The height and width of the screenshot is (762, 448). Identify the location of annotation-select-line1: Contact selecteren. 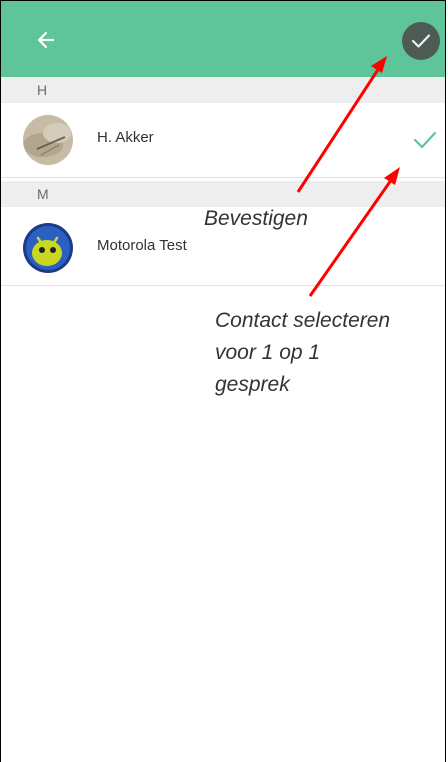
(303, 320).